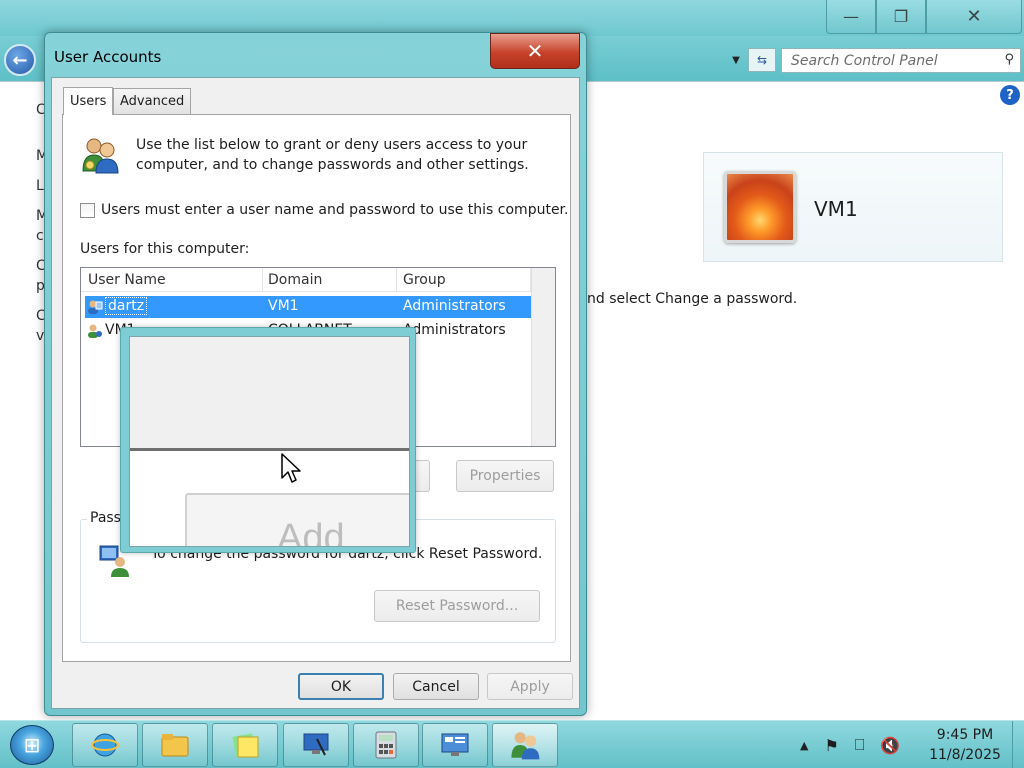 Image resolution: width=1024 pixels, height=768 pixels. I want to click on clock-time: 9:45 PM, so click(965, 735).